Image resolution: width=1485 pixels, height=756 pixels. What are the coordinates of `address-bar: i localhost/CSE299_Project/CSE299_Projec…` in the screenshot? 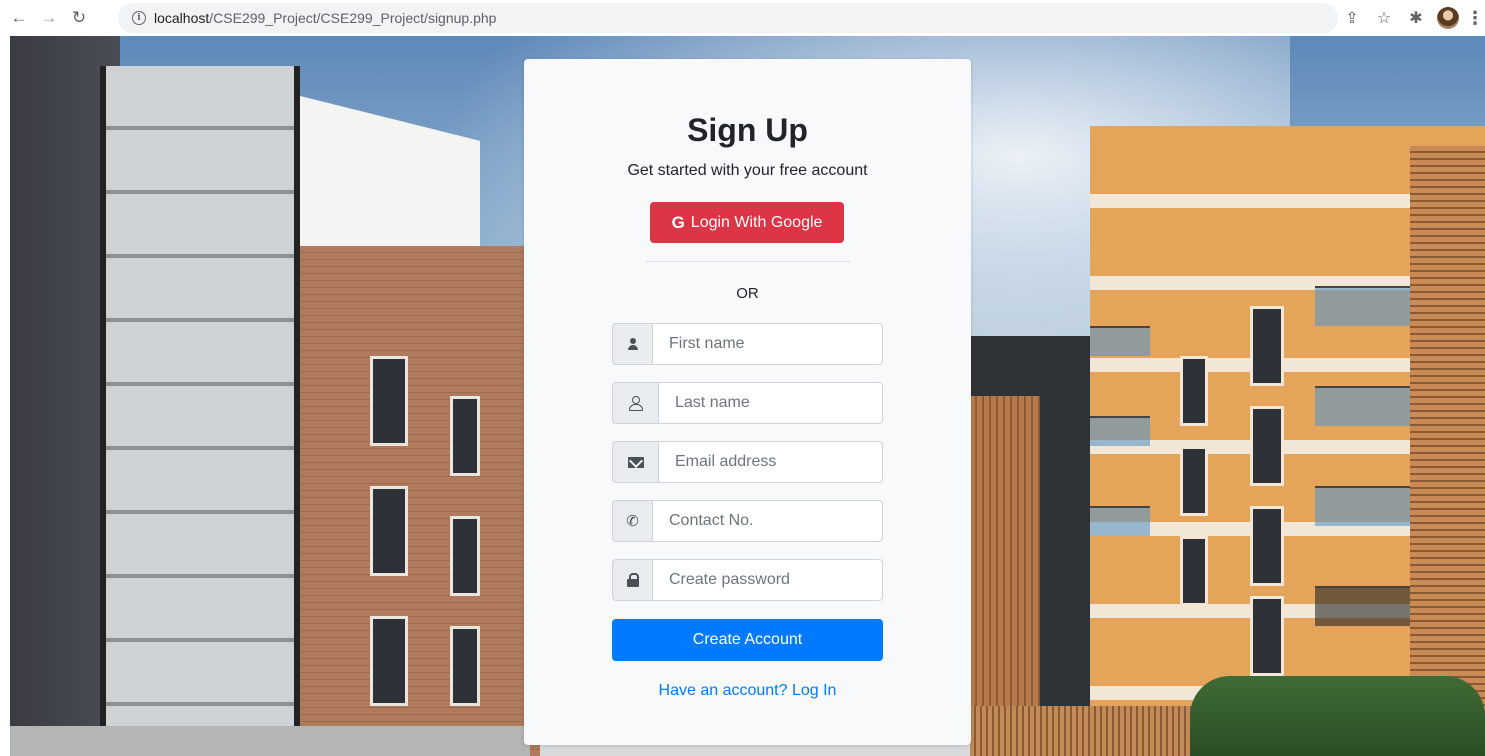 It's located at (728, 18).